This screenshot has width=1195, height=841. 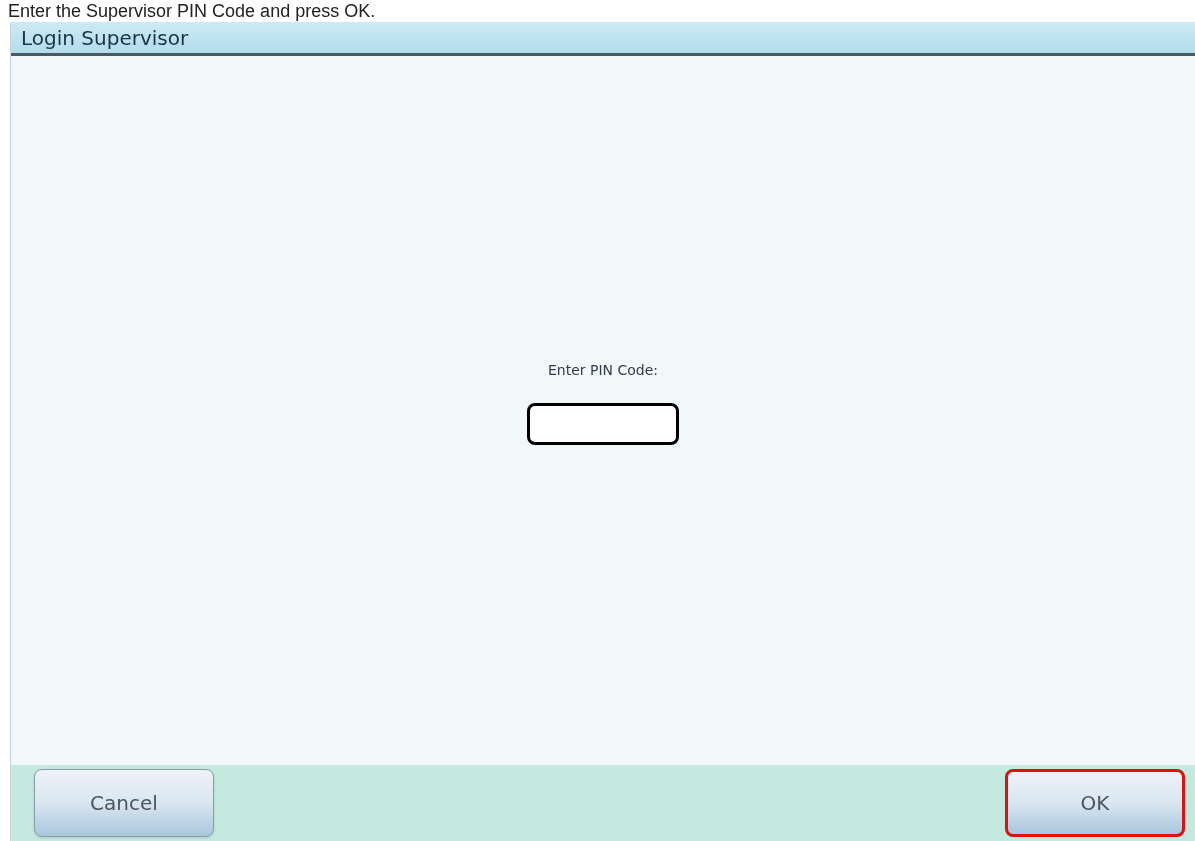 I want to click on instruction-text: Enter the Supervisor PIN Code and press OK., so click(x=192, y=11).